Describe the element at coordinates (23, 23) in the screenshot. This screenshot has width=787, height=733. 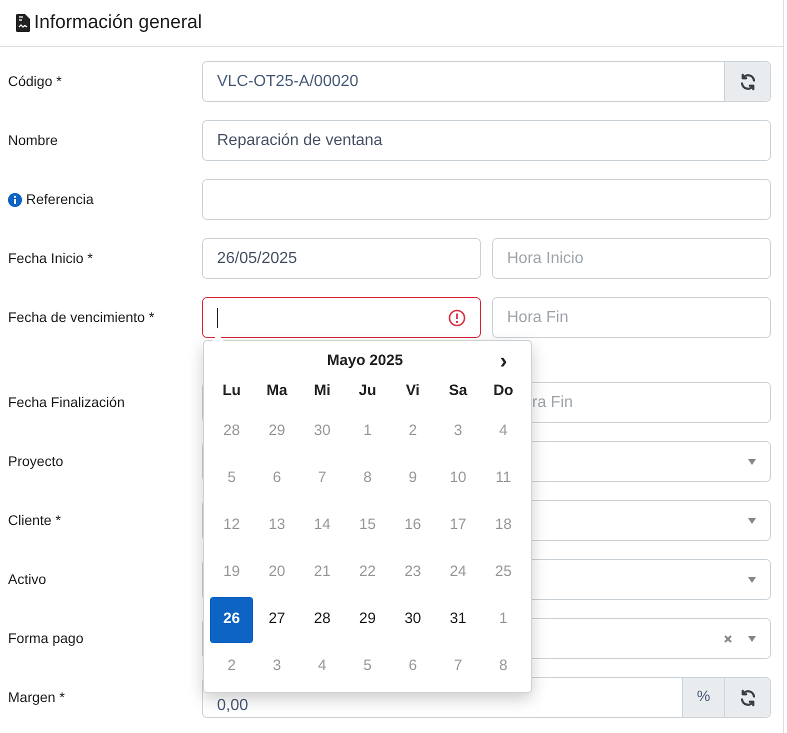
I see `document-icon` at that location.